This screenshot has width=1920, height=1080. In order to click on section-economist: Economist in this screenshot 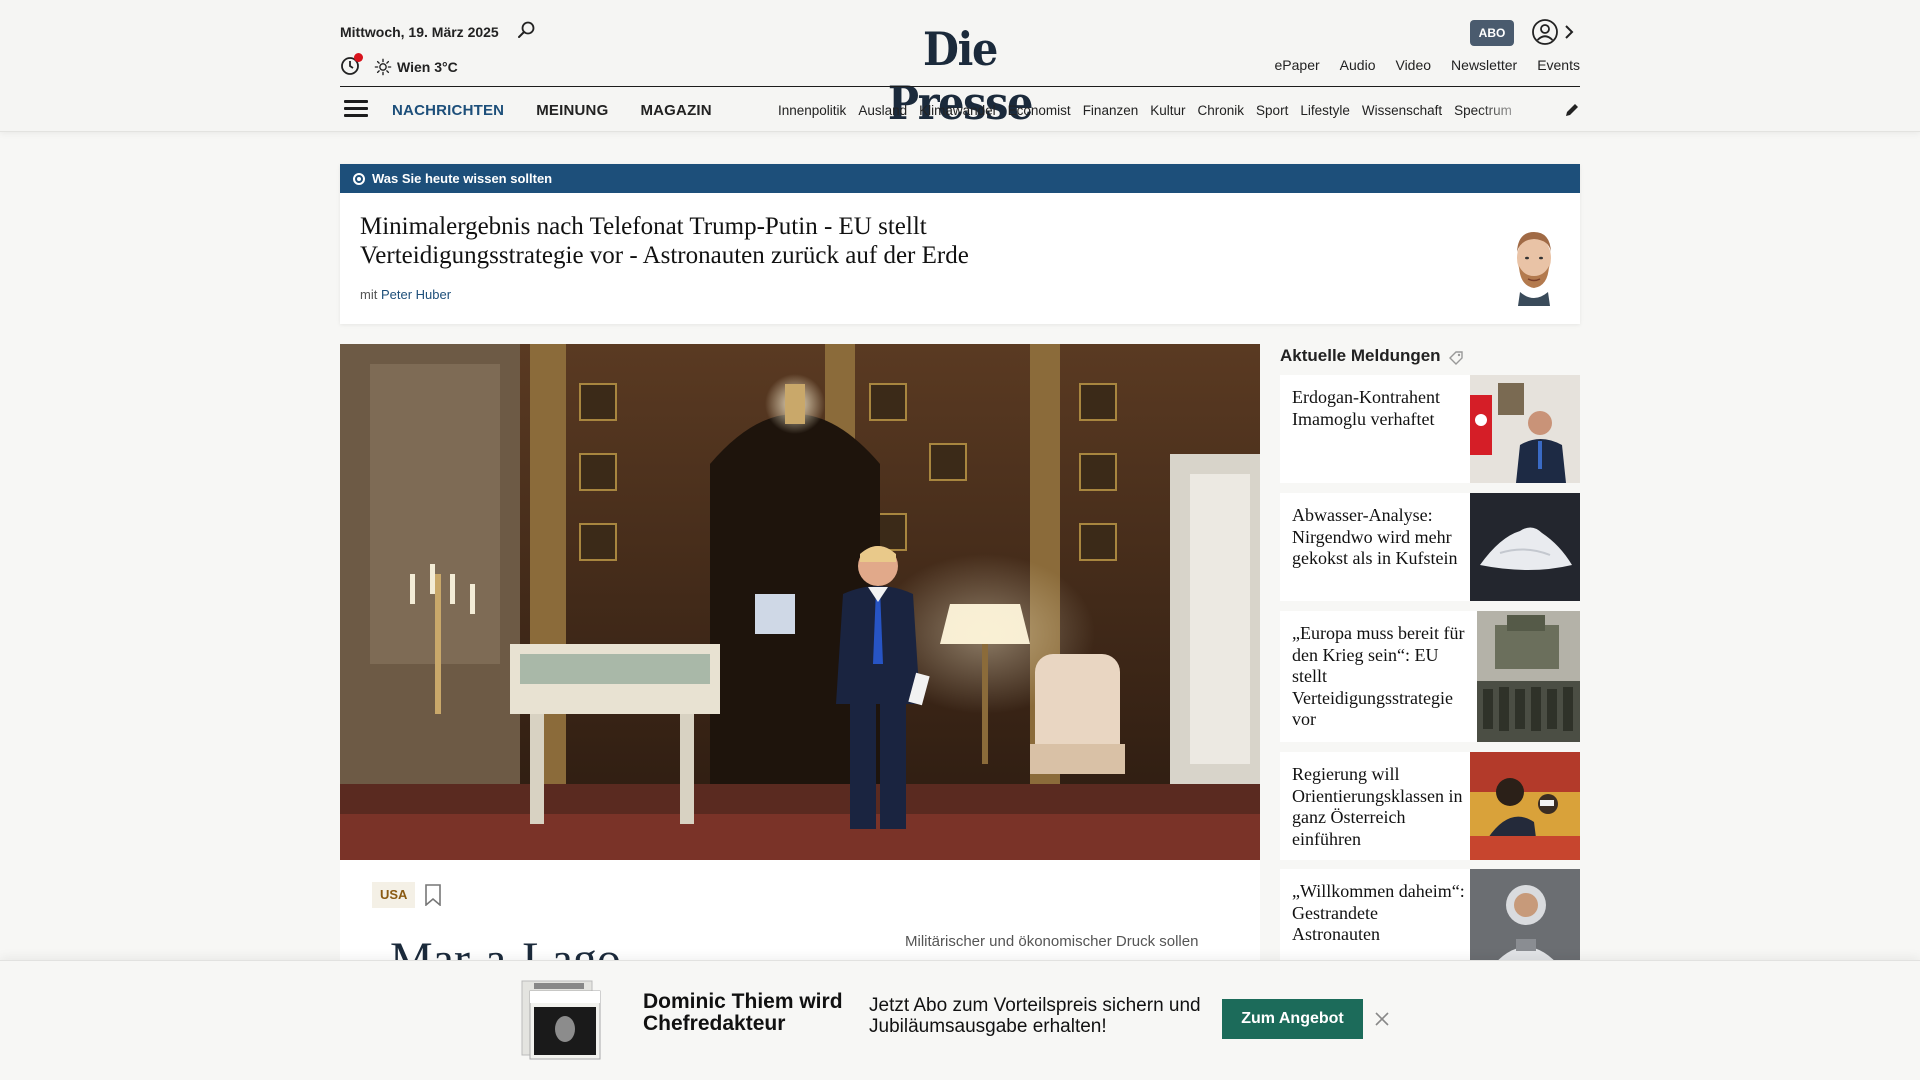, I will do `click(1039, 110)`.